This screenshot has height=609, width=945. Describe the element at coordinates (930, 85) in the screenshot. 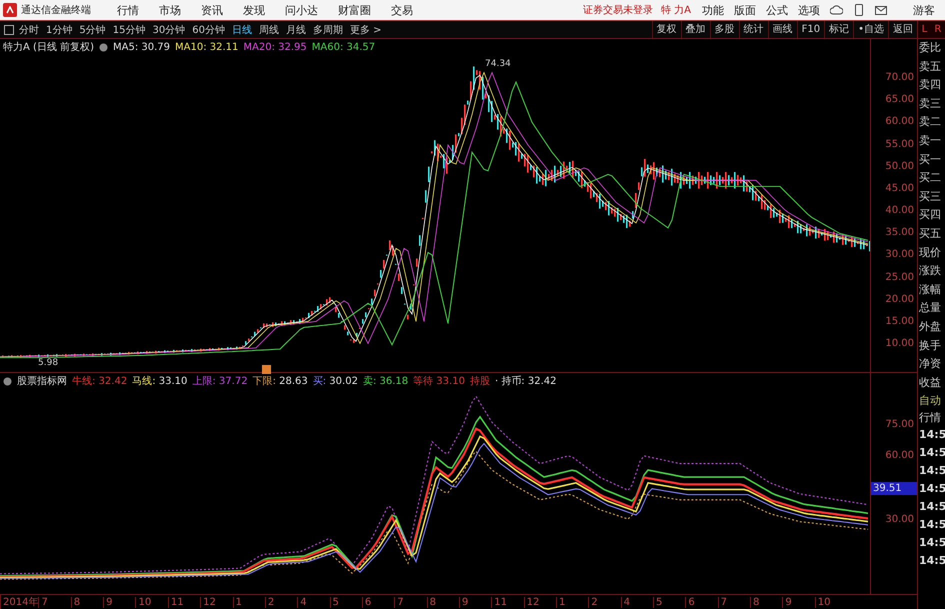

I see `quote-label: 卖四` at that location.